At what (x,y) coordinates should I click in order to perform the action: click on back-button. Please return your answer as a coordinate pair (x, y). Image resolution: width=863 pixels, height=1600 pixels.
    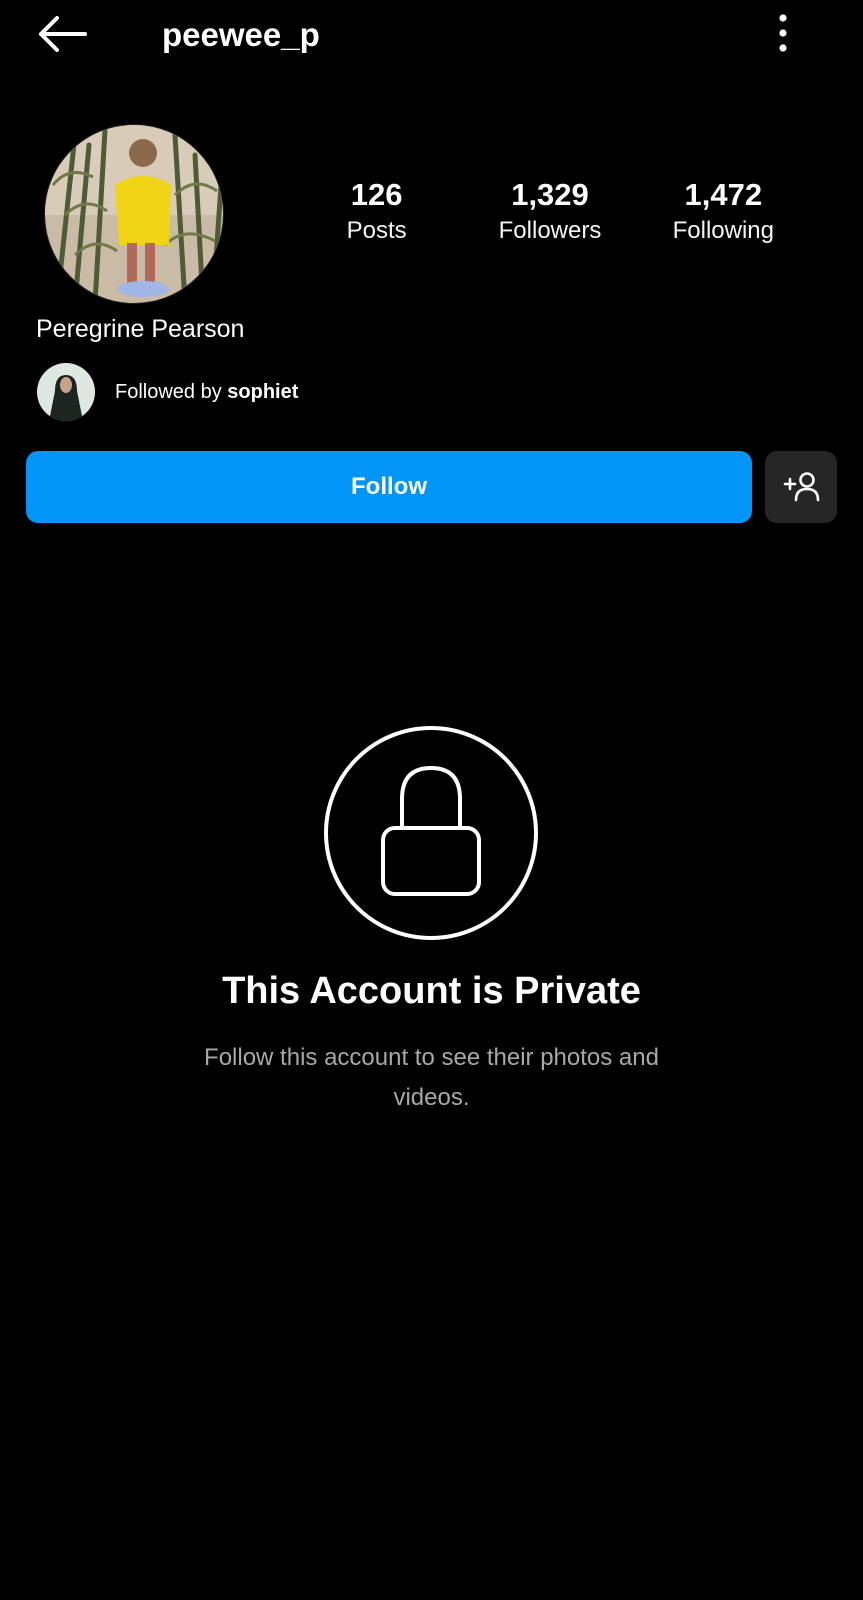
    Looking at the image, I should click on (62, 36).